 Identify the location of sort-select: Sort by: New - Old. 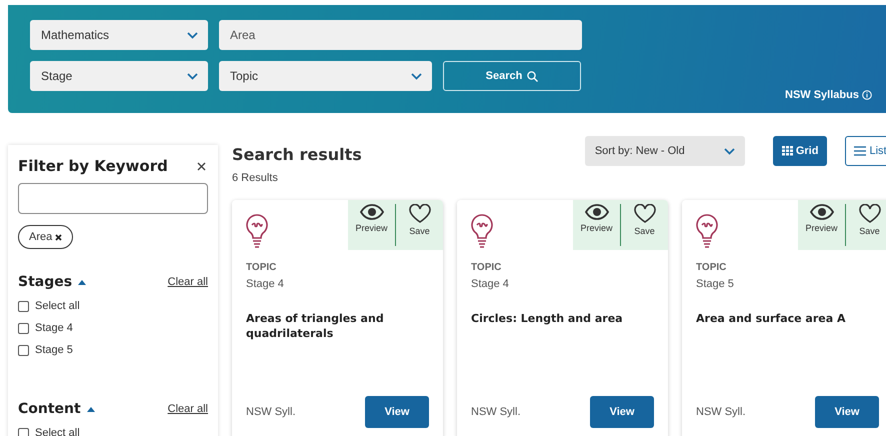
(664, 151).